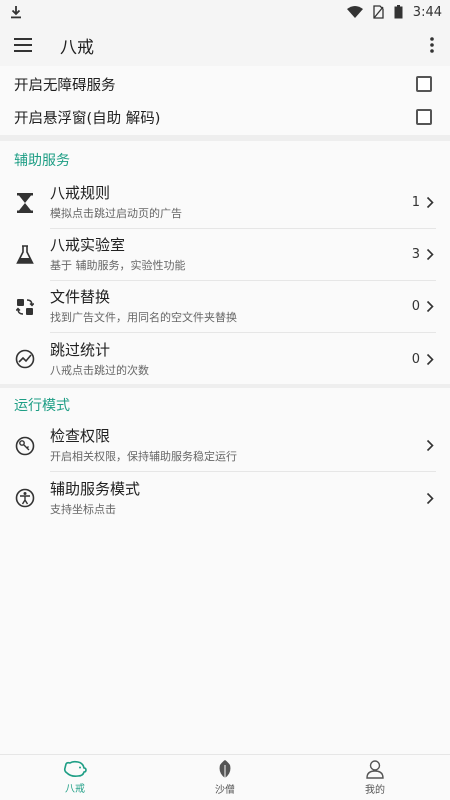 This screenshot has width=450, height=800. What do you see at coordinates (118, 265) in the screenshot?
I see `item-subtitle: 基于 辅助服务，实验性功能` at bounding box center [118, 265].